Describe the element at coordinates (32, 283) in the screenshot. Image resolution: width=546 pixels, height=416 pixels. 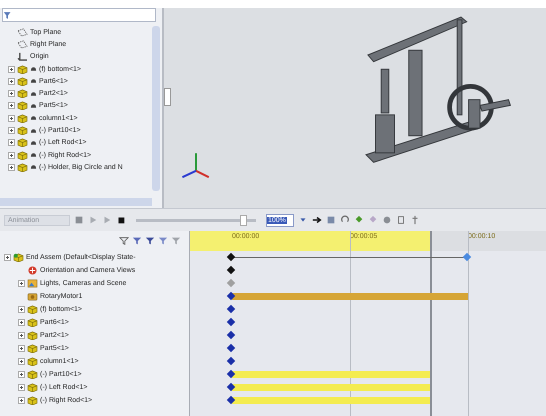
I see `lights-icon` at that location.